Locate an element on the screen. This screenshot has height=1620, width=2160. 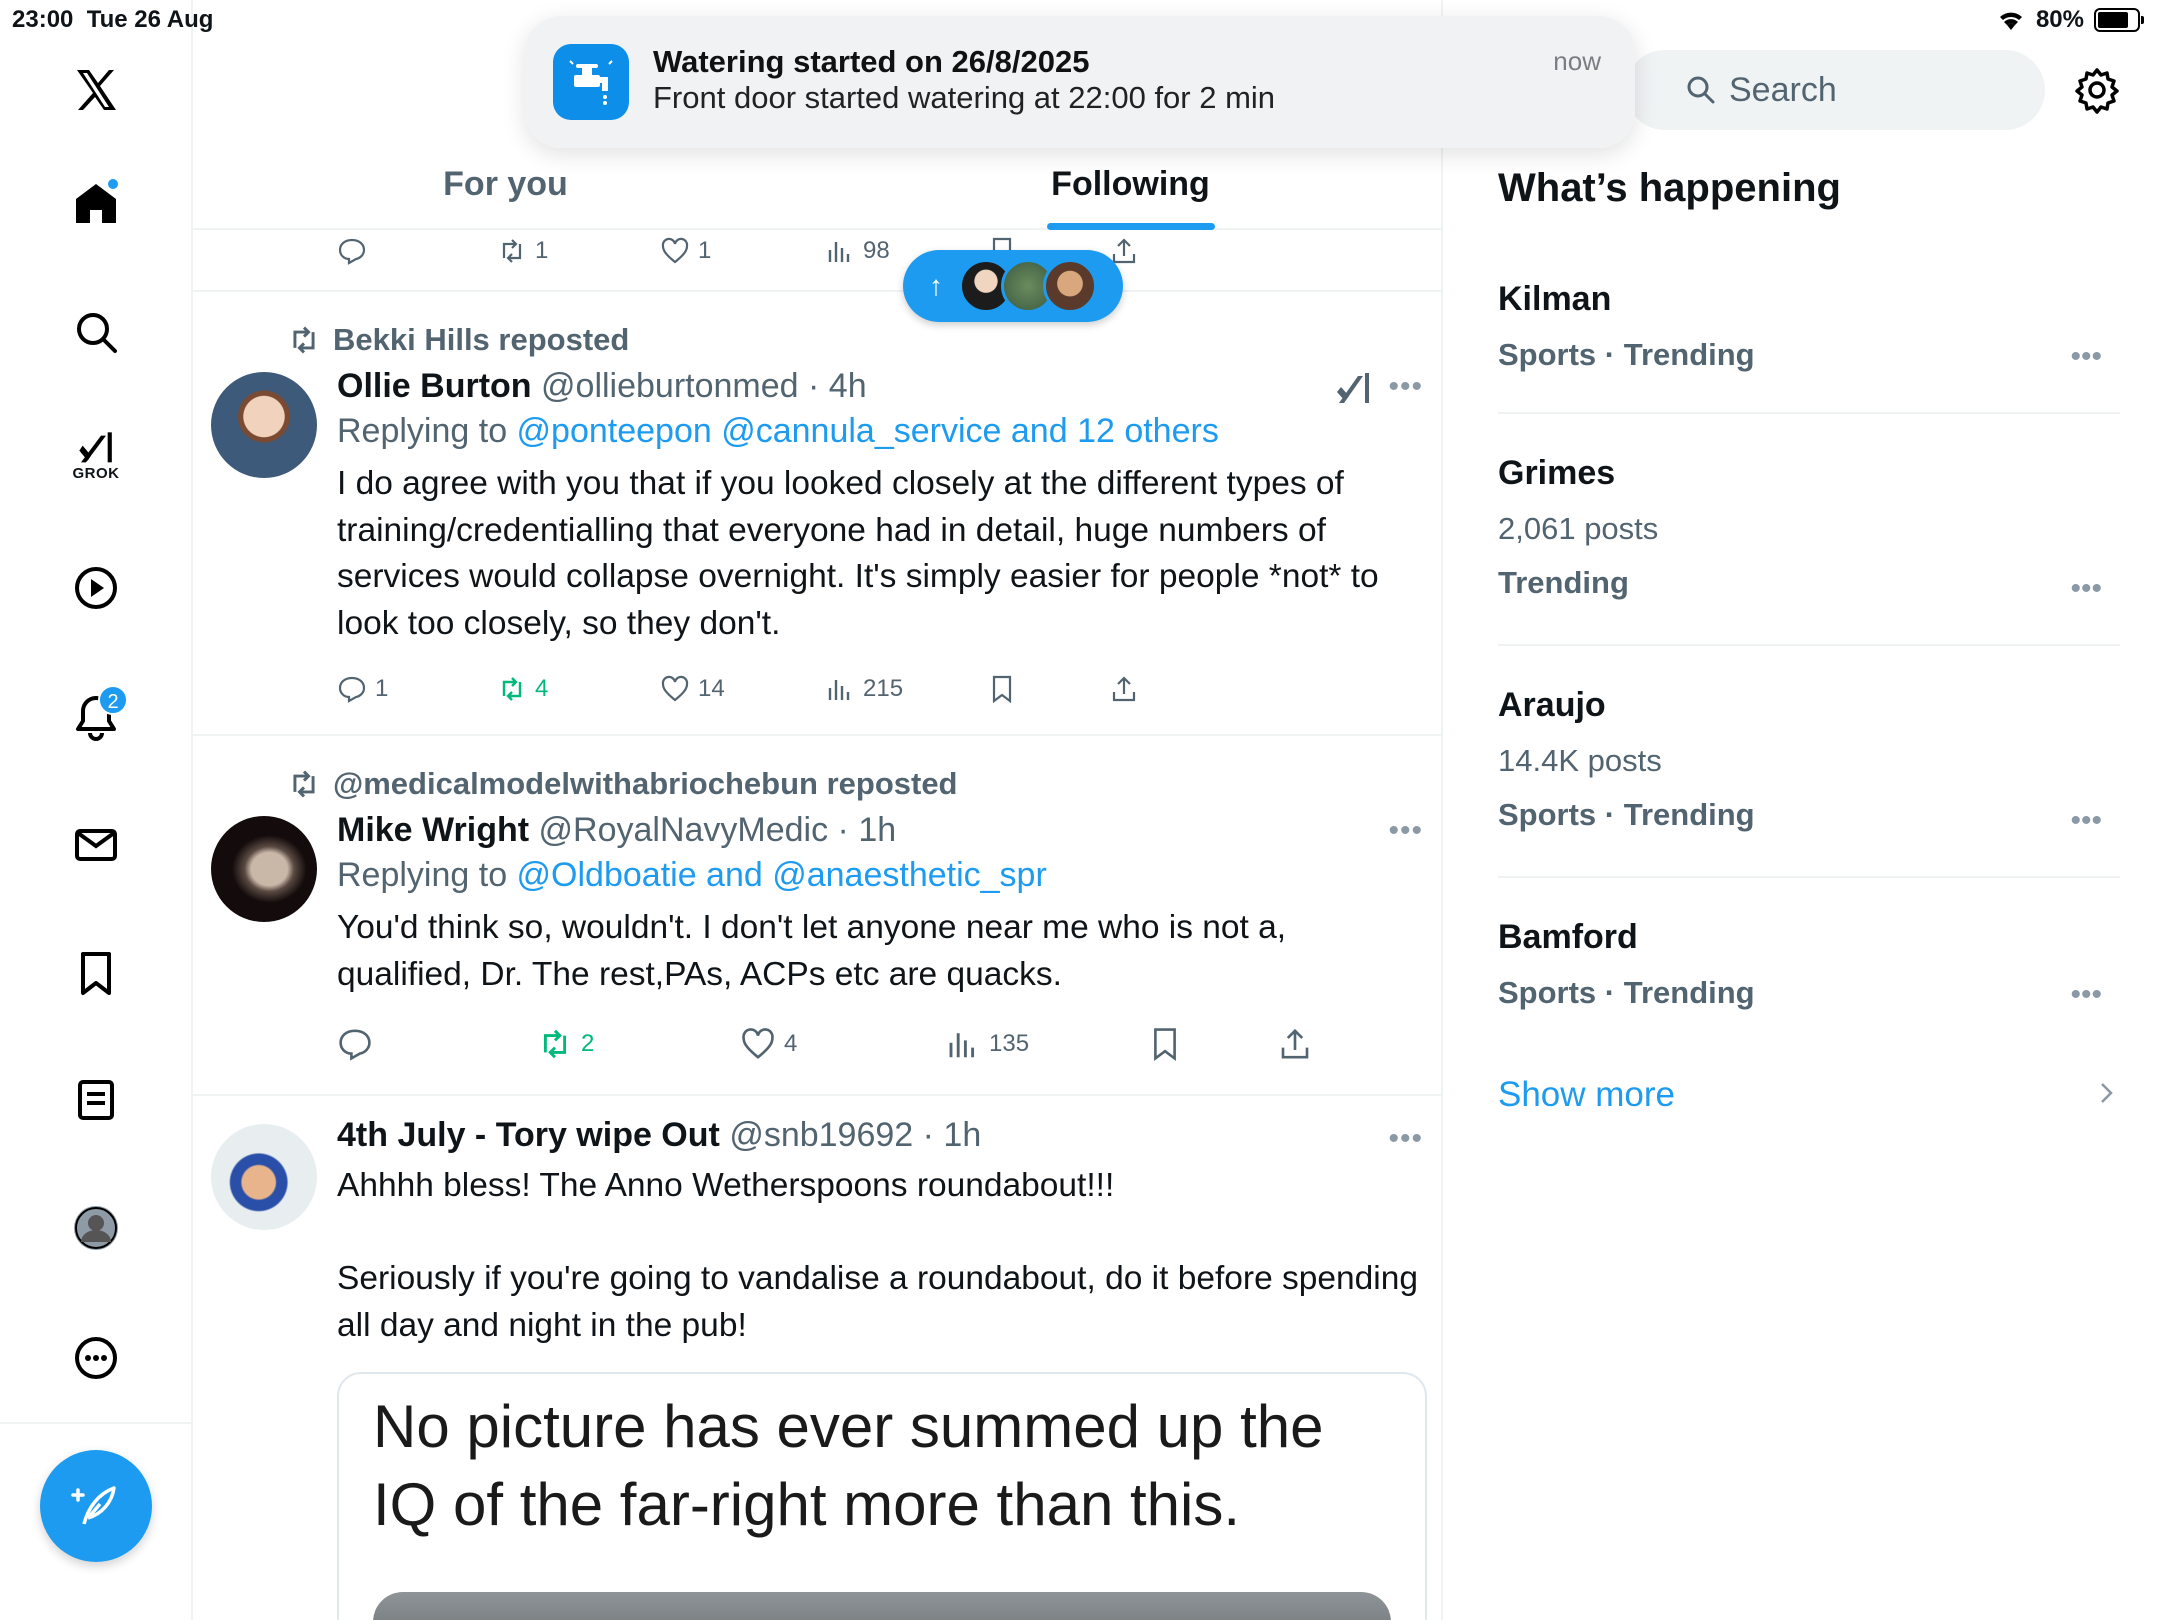
x-logo-icon is located at coordinates (96, 90).